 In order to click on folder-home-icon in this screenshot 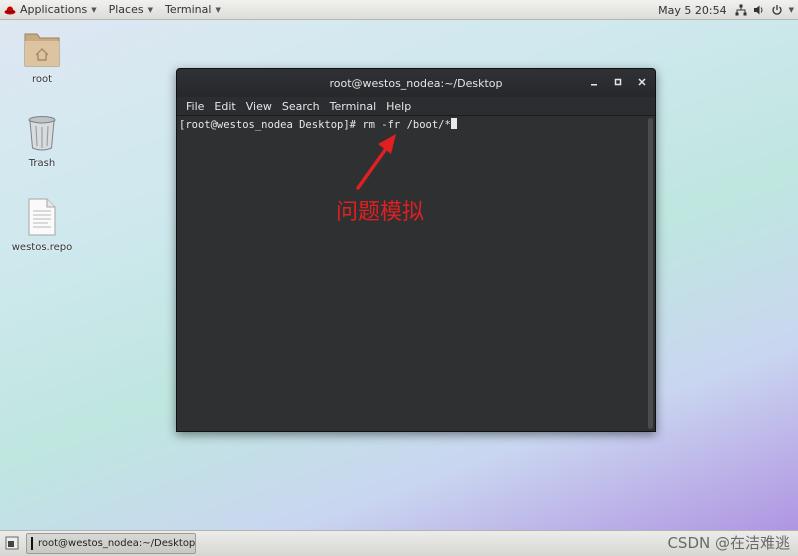, I will do `click(42, 50)`.